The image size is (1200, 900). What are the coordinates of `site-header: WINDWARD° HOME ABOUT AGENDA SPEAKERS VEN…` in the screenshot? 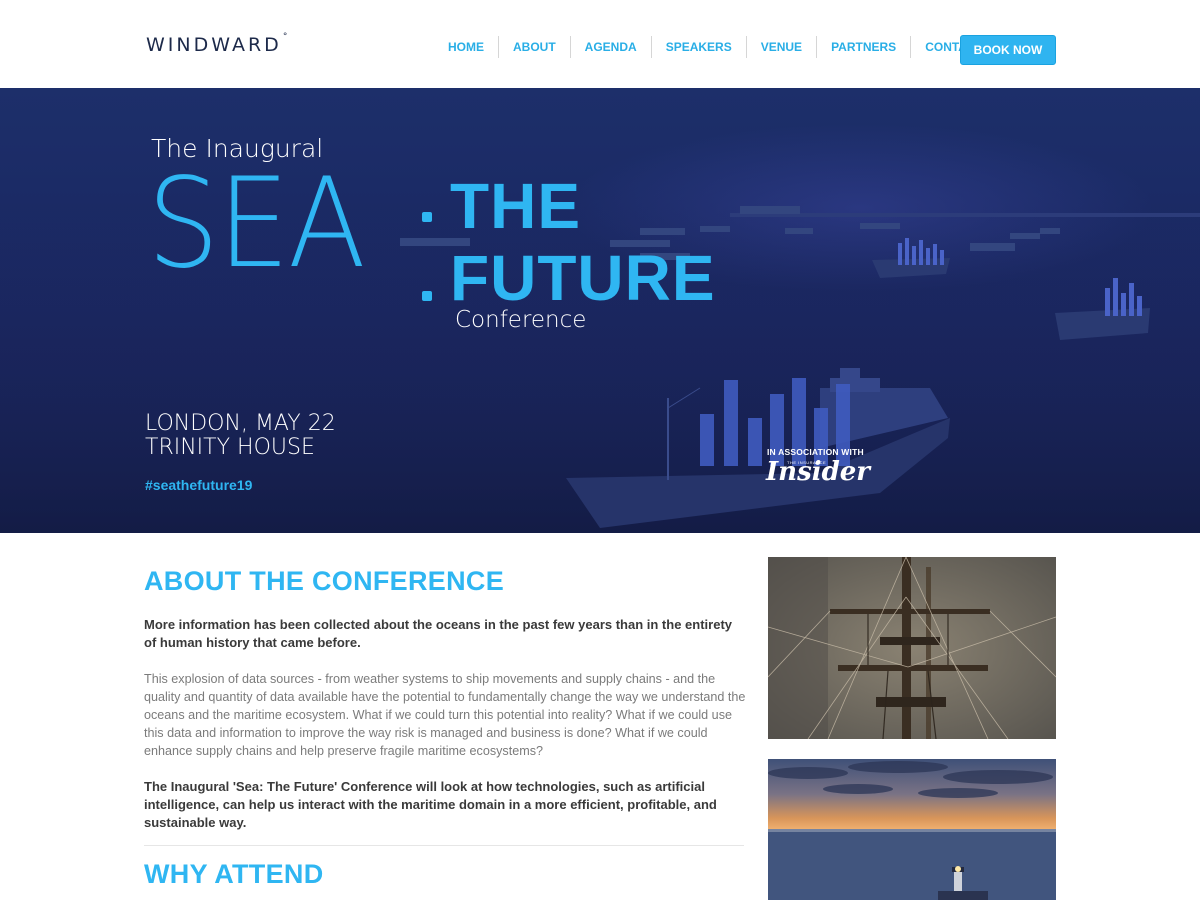 It's located at (600, 44).